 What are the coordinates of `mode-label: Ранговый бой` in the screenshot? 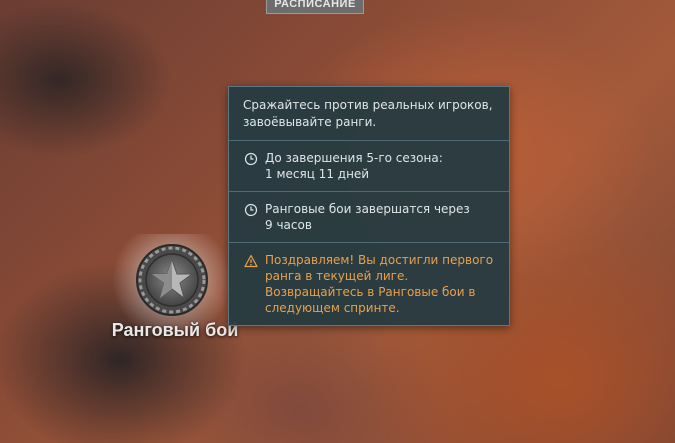 It's located at (175, 330).